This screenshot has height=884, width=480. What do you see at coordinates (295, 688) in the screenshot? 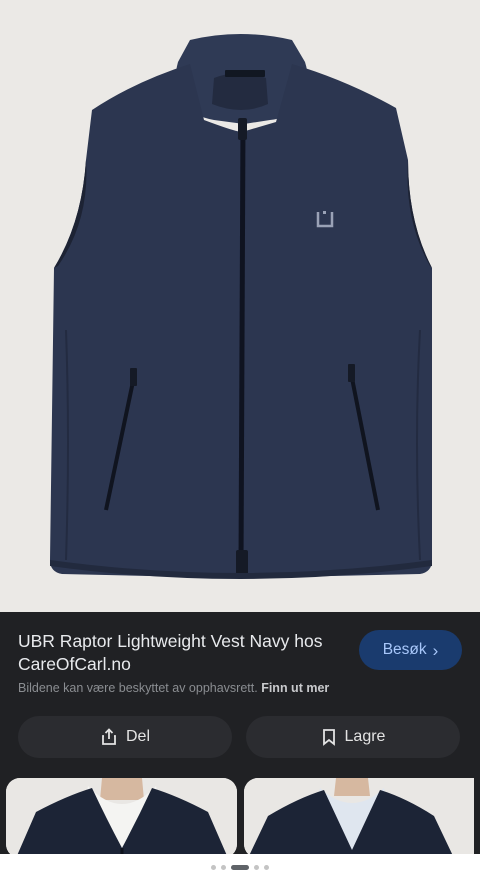
I see `learn-more-link: Finn ut mer` at bounding box center [295, 688].